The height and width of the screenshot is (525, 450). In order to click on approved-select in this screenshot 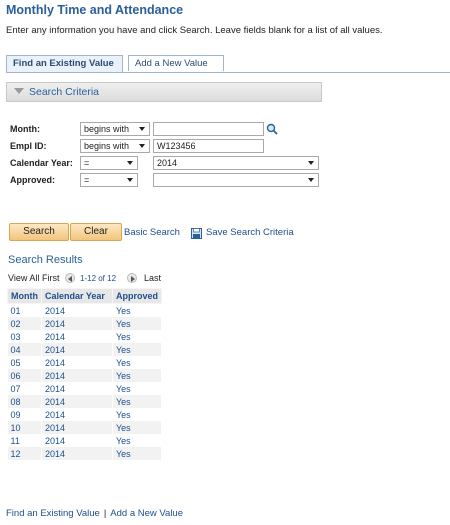, I will do `click(236, 180)`.